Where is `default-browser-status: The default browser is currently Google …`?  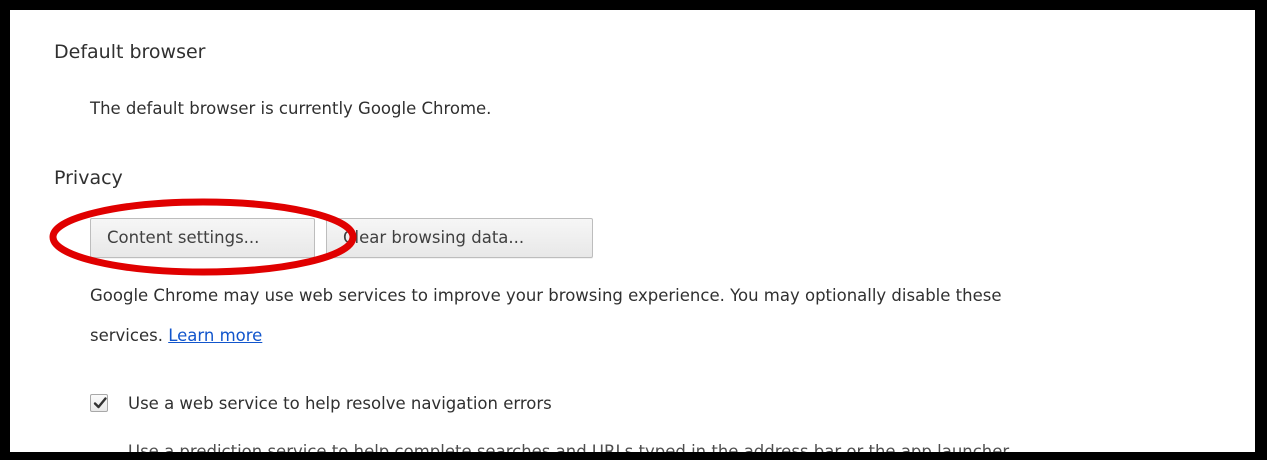 default-browser-status: The default browser is currently Google … is located at coordinates (291, 108).